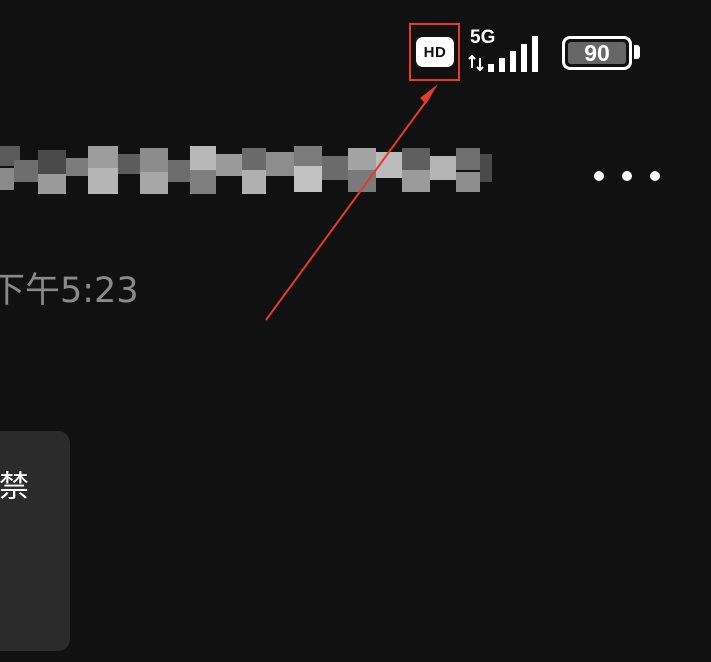  What do you see at coordinates (434, 52) in the screenshot?
I see `hd-icon-highlight-box` at bounding box center [434, 52].